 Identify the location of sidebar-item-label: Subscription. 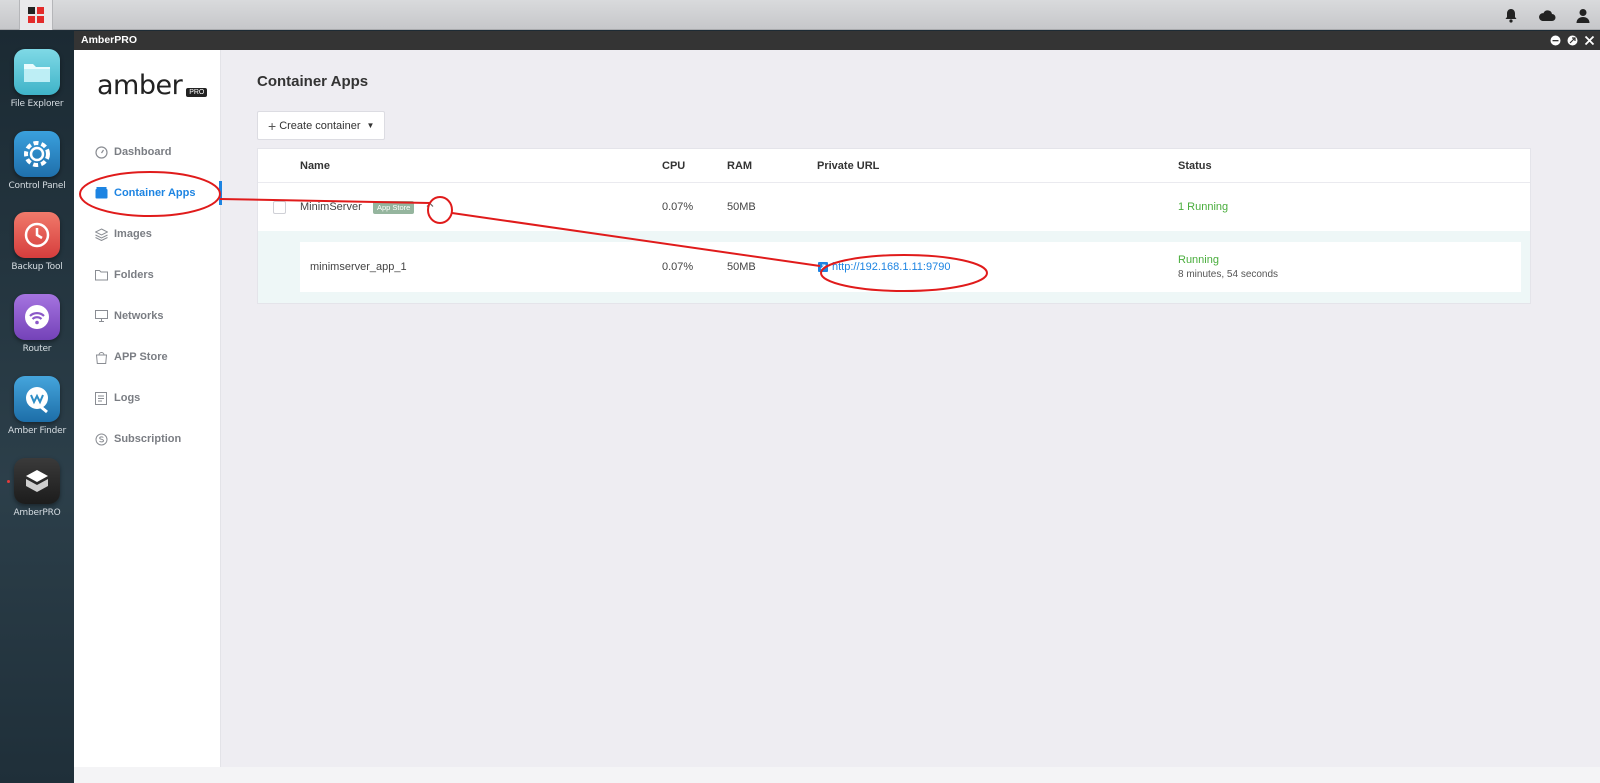
(148, 439).